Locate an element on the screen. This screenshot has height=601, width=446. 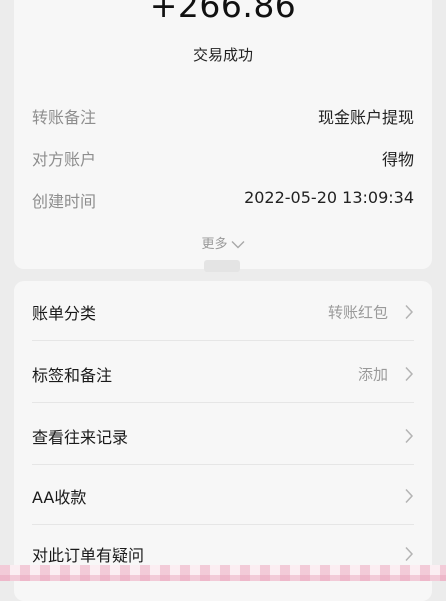
detail-row-created-time: 创建时间 2022-05-20 13:09:34 is located at coordinates (223, 200).